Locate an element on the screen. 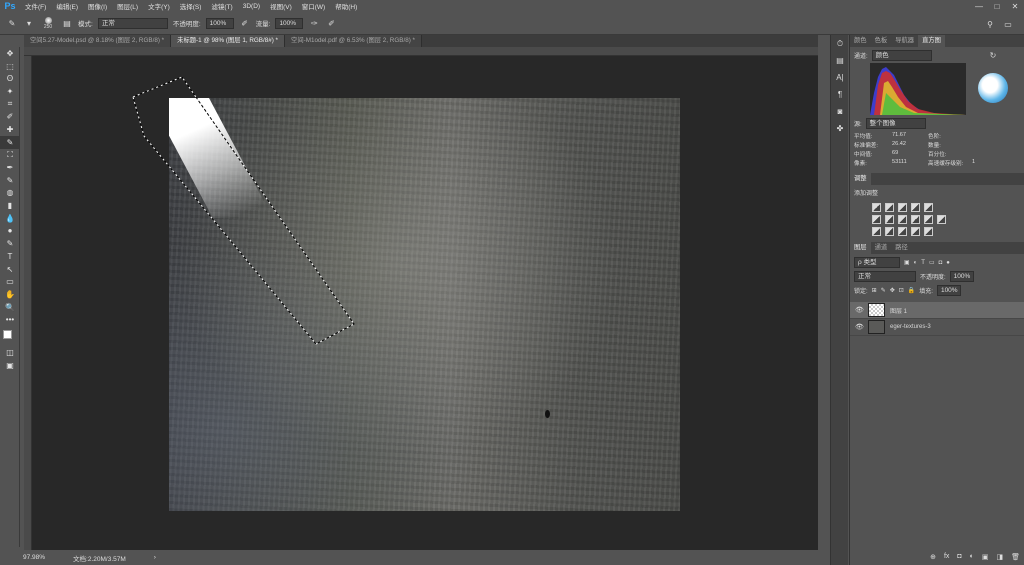  paragraph-panel-icon: ¶ is located at coordinates (840, 94).